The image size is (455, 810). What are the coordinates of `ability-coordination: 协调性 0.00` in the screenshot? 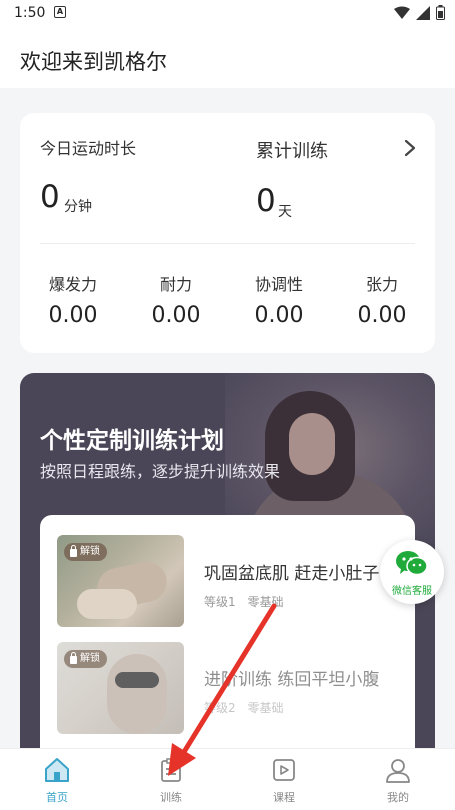 It's located at (279, 299).